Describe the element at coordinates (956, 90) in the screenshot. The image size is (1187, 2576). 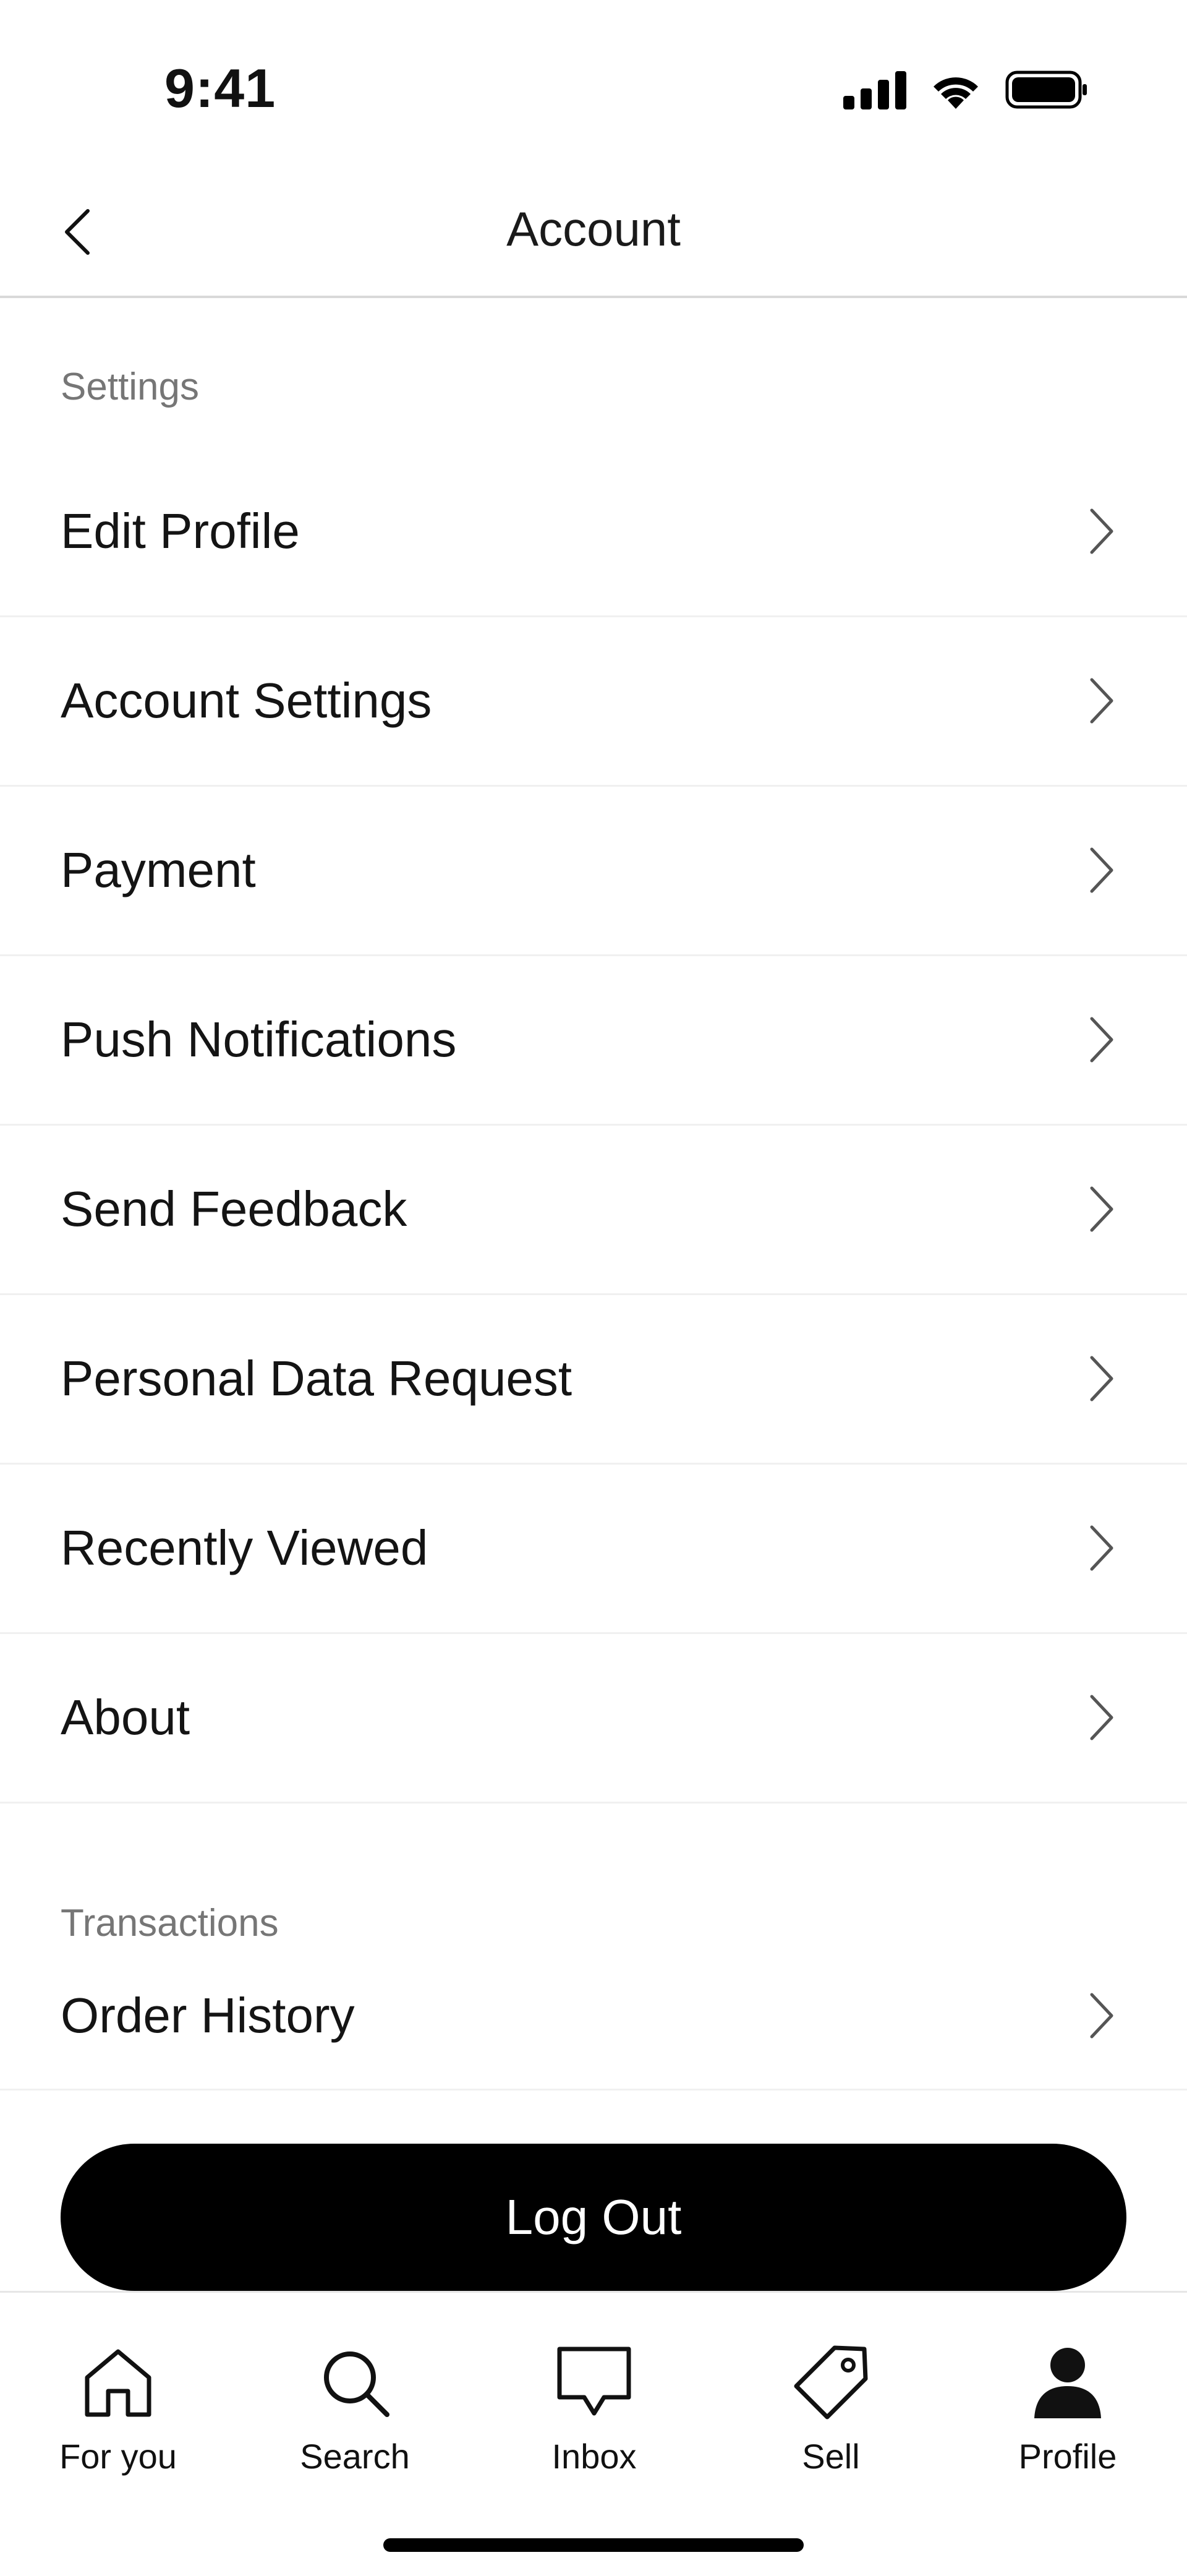
I see `wifi-icon` at that location.